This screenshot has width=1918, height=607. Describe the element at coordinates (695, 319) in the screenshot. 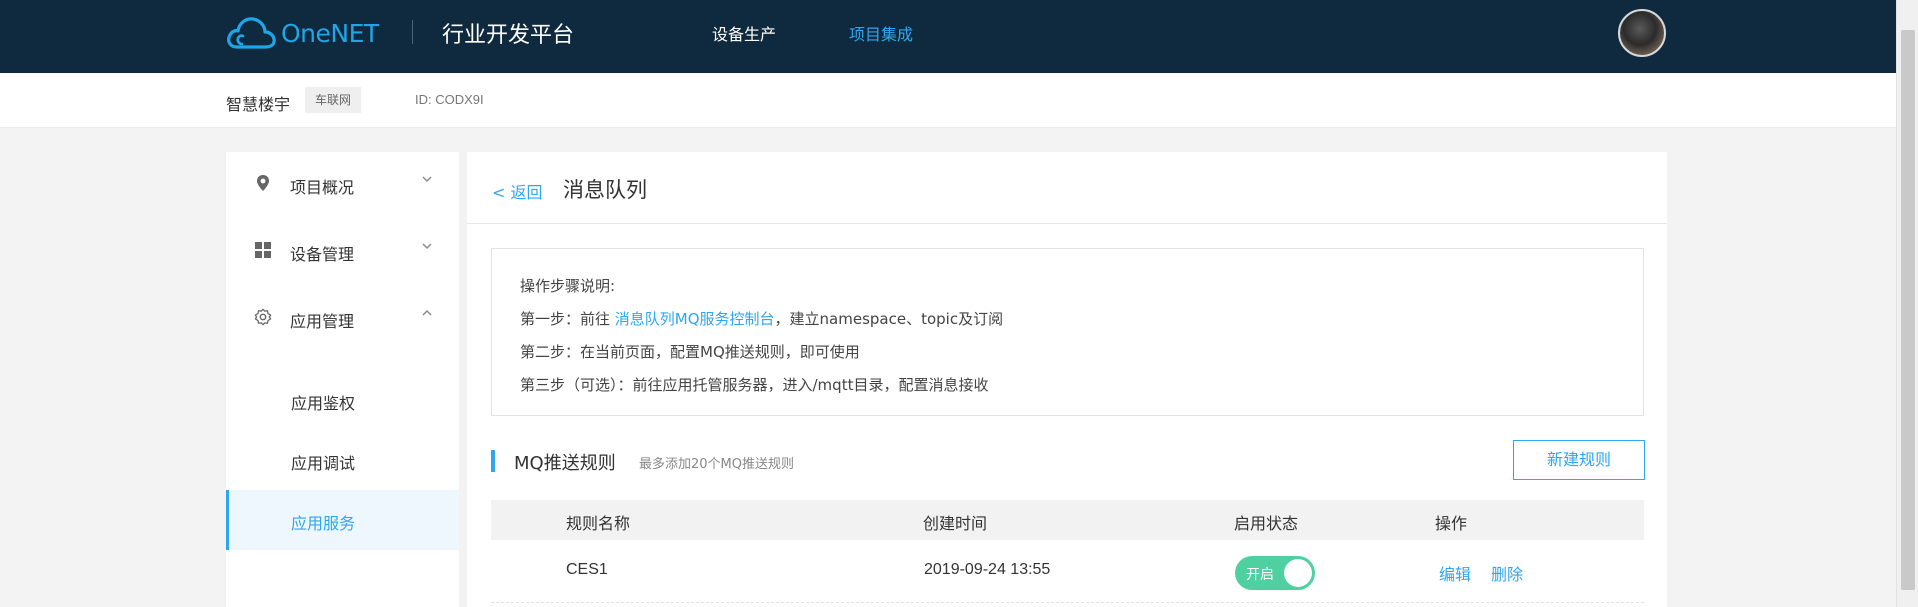

I see `mq-console-link: 消息队列MQ服务控制台` at that location.